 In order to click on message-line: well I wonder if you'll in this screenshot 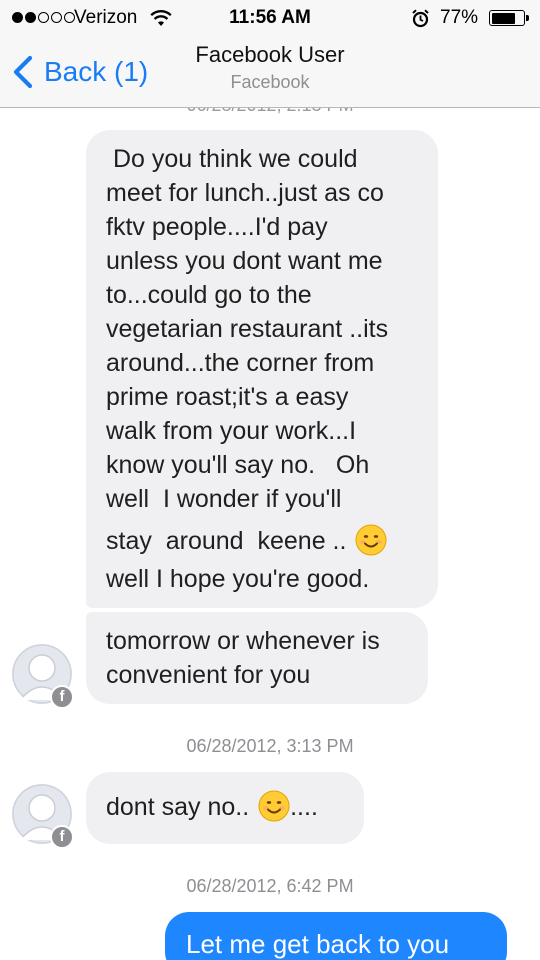, I will do `click(224, 499)`.